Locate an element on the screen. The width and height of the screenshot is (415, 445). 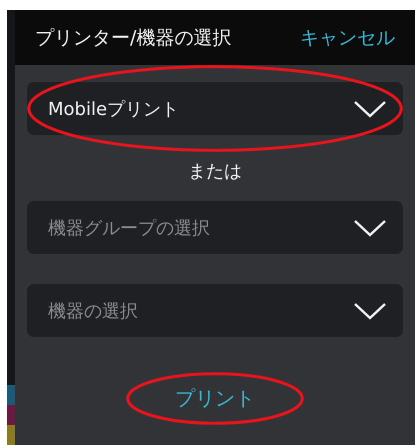
dropdown: 機器グループの選択 is located at coordinates (215, 227).